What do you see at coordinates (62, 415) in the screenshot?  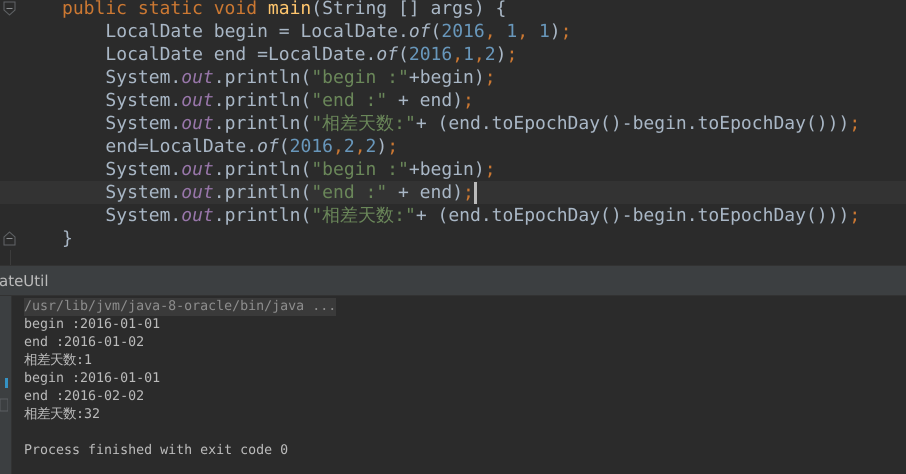 I see `output-line: 相差天数:32` at bounding box center [62, 415].